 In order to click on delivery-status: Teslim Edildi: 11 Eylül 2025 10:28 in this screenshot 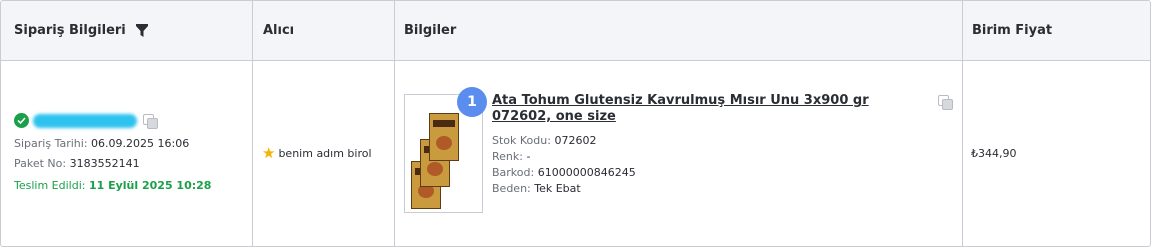, I will do `click(113, 185)`.